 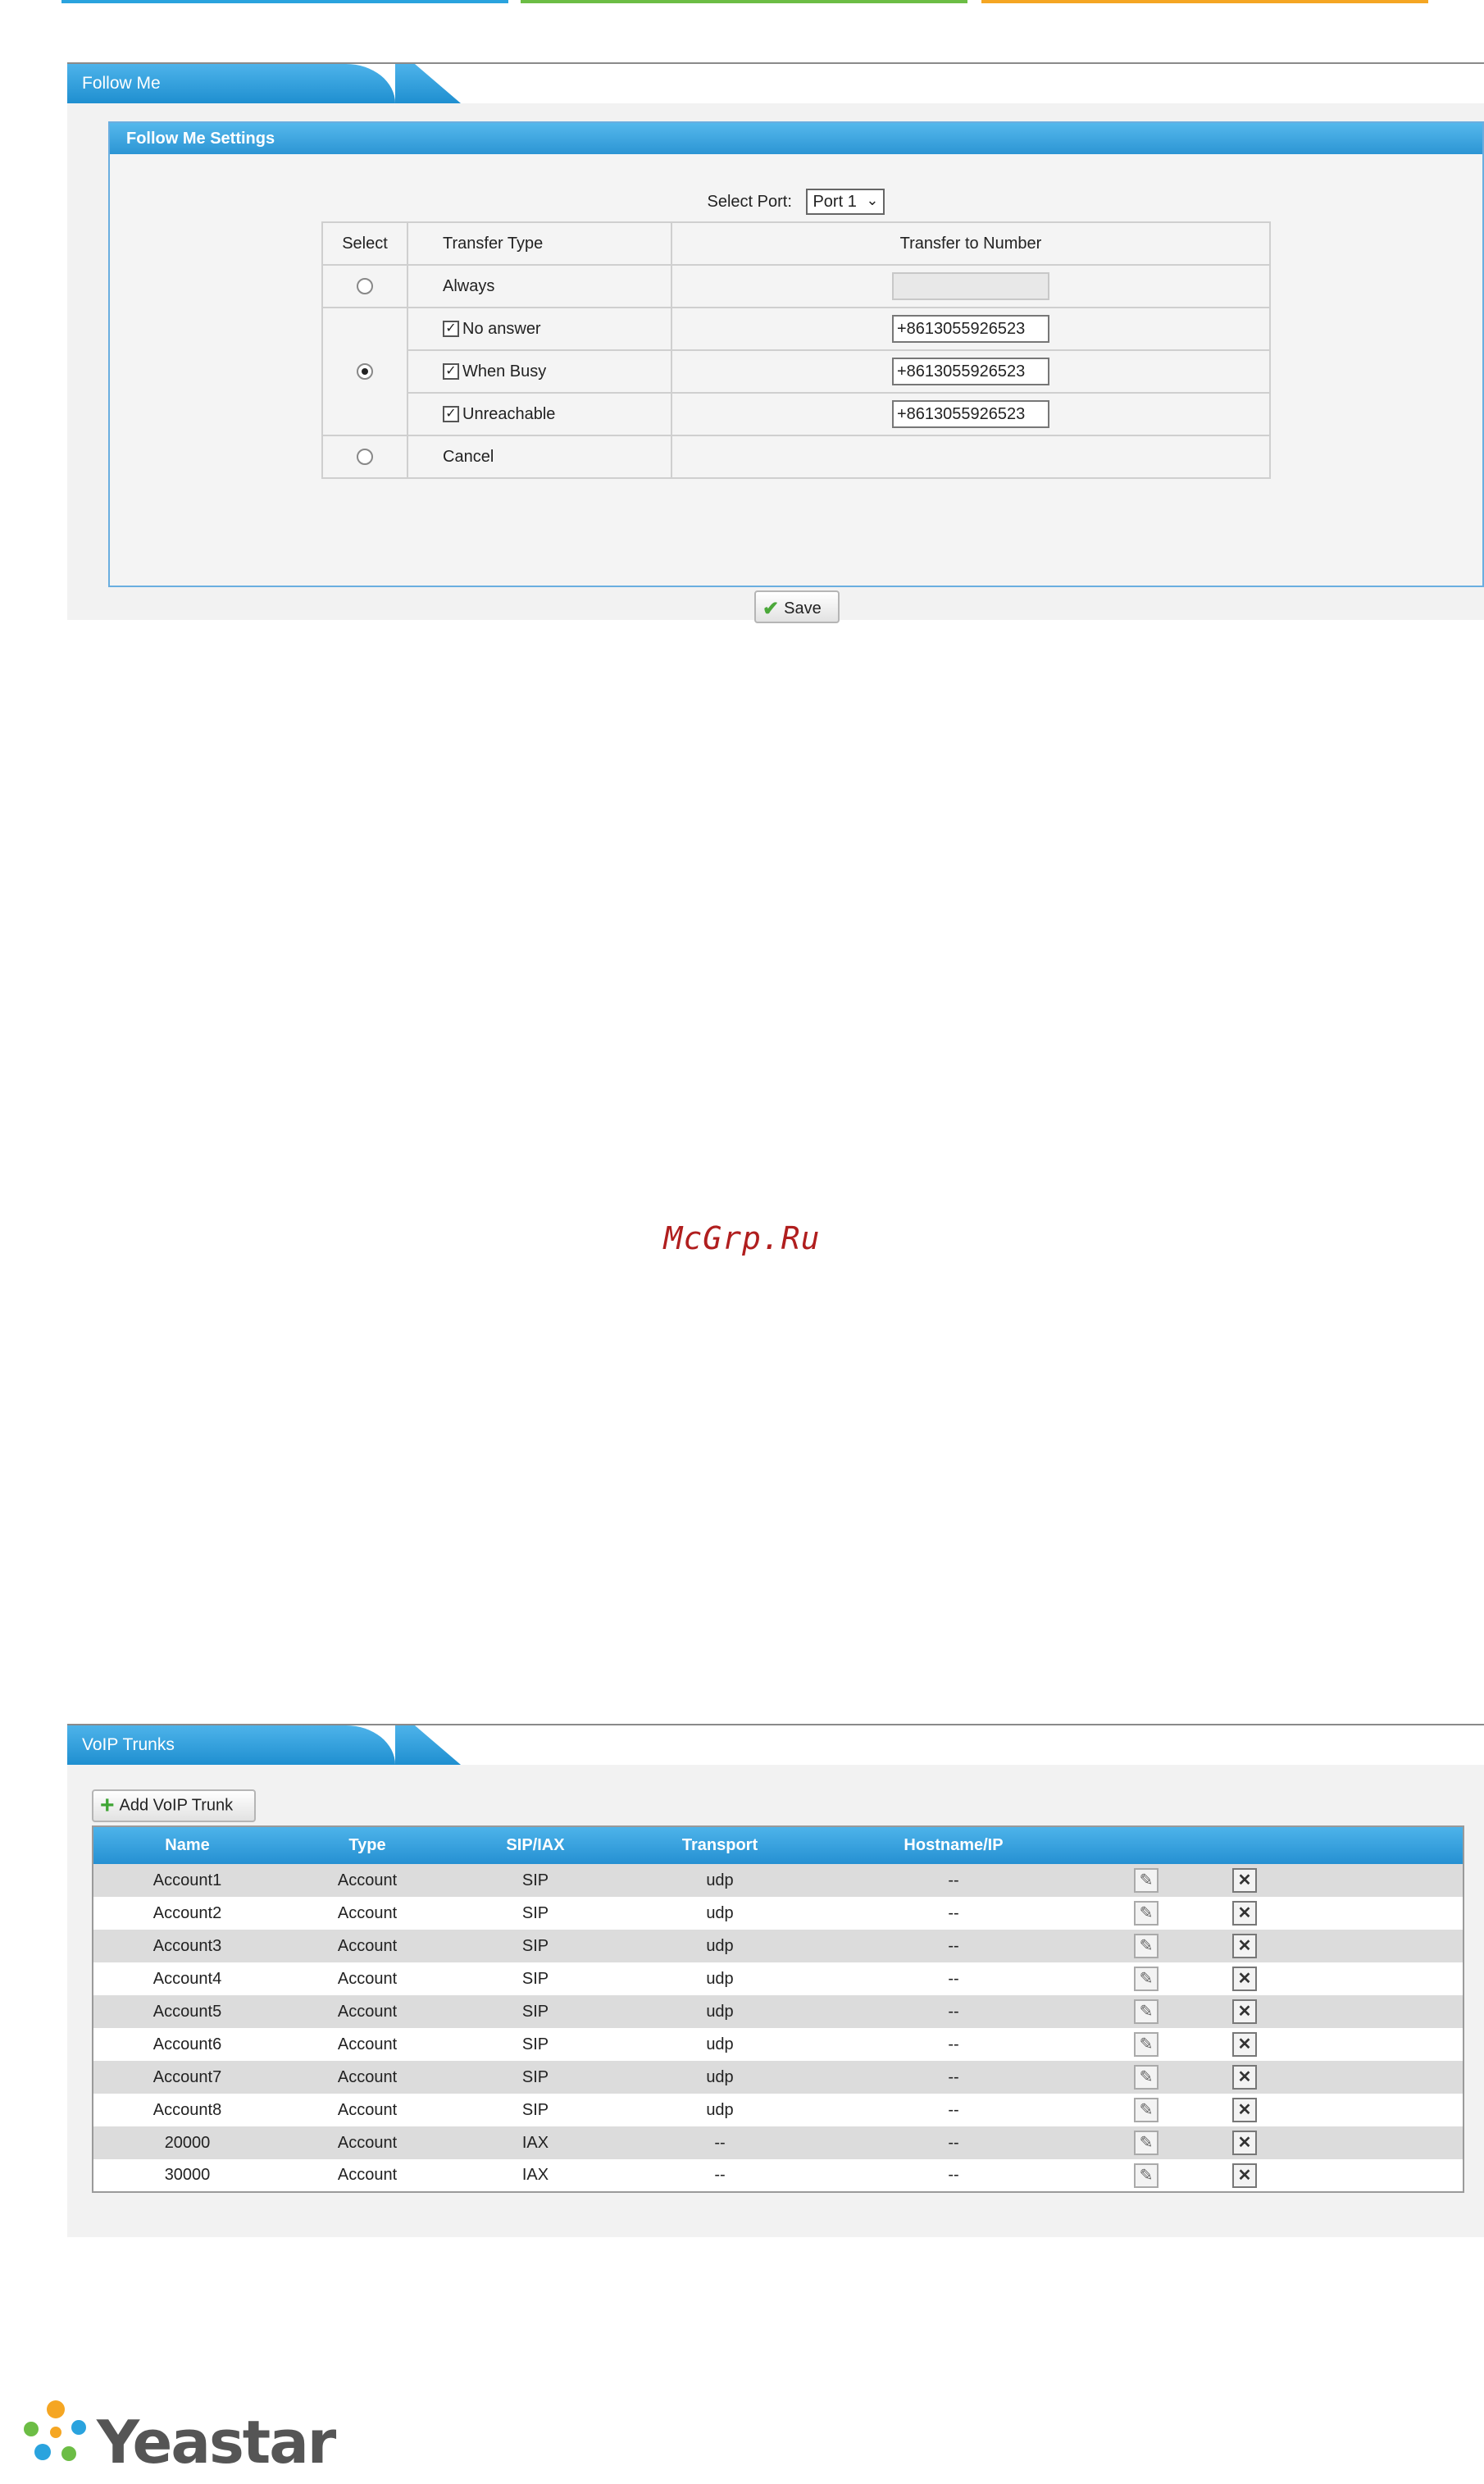 I want to click on checkbox-unreachable: ✓, so click(x=451, y=414).